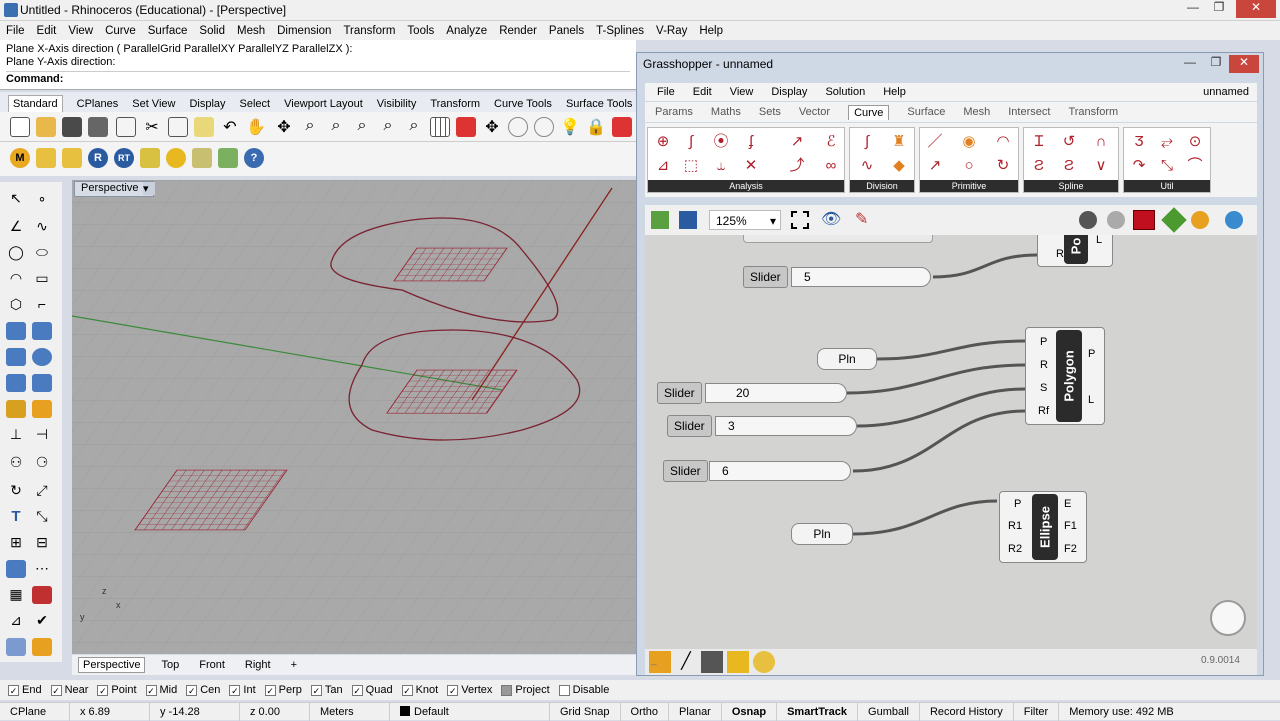 The width and height of the screenshot is (1280, 721). Describe the element at coordinates (1069, 166) in the screenshot. I see `spline-icon: Ƨ` at that location.